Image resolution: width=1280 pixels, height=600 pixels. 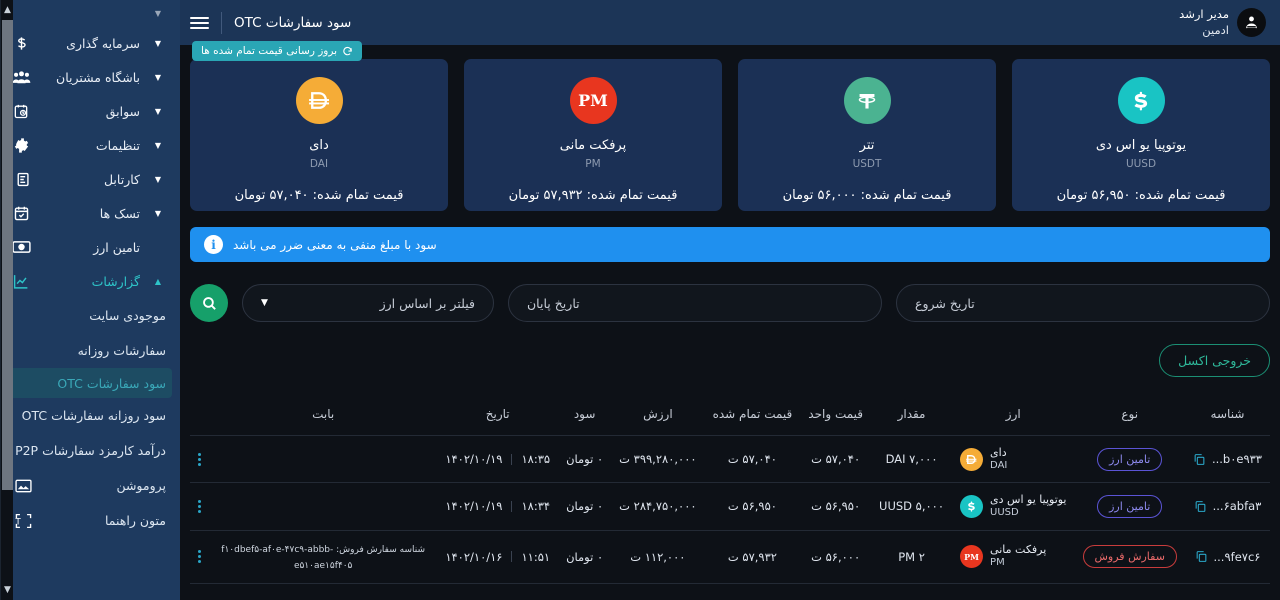 What do you see at coordinates (658, 417) in the screenshot?
I see `col-value: ارزش` at bounding box center [658, 417].